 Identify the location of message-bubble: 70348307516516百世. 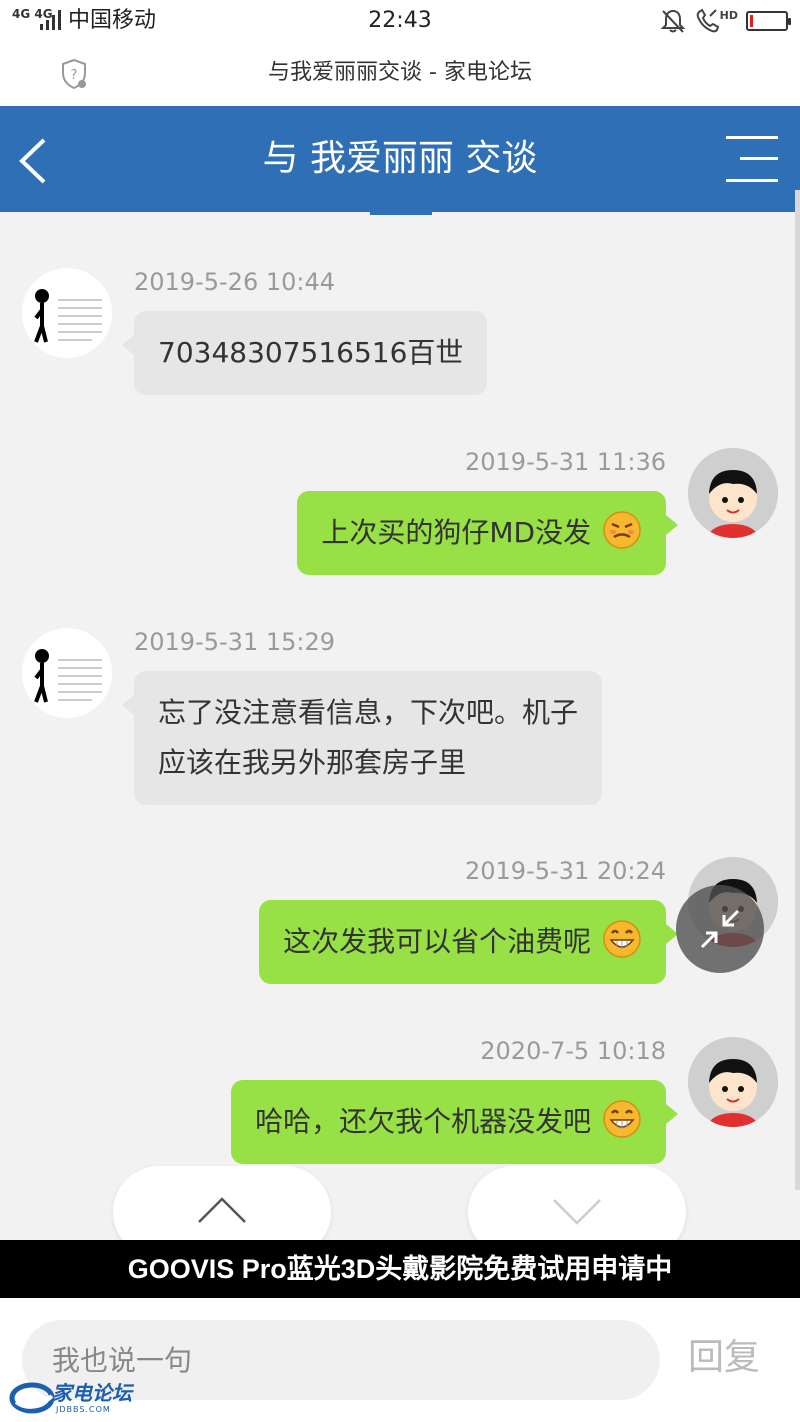
(304, 353).